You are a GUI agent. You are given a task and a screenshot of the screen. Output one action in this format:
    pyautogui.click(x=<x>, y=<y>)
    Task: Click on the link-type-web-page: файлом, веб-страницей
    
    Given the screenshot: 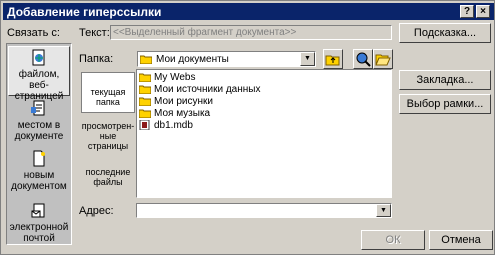 What is the action you would take?
    pyautogui.click(x=39, y=74)
    